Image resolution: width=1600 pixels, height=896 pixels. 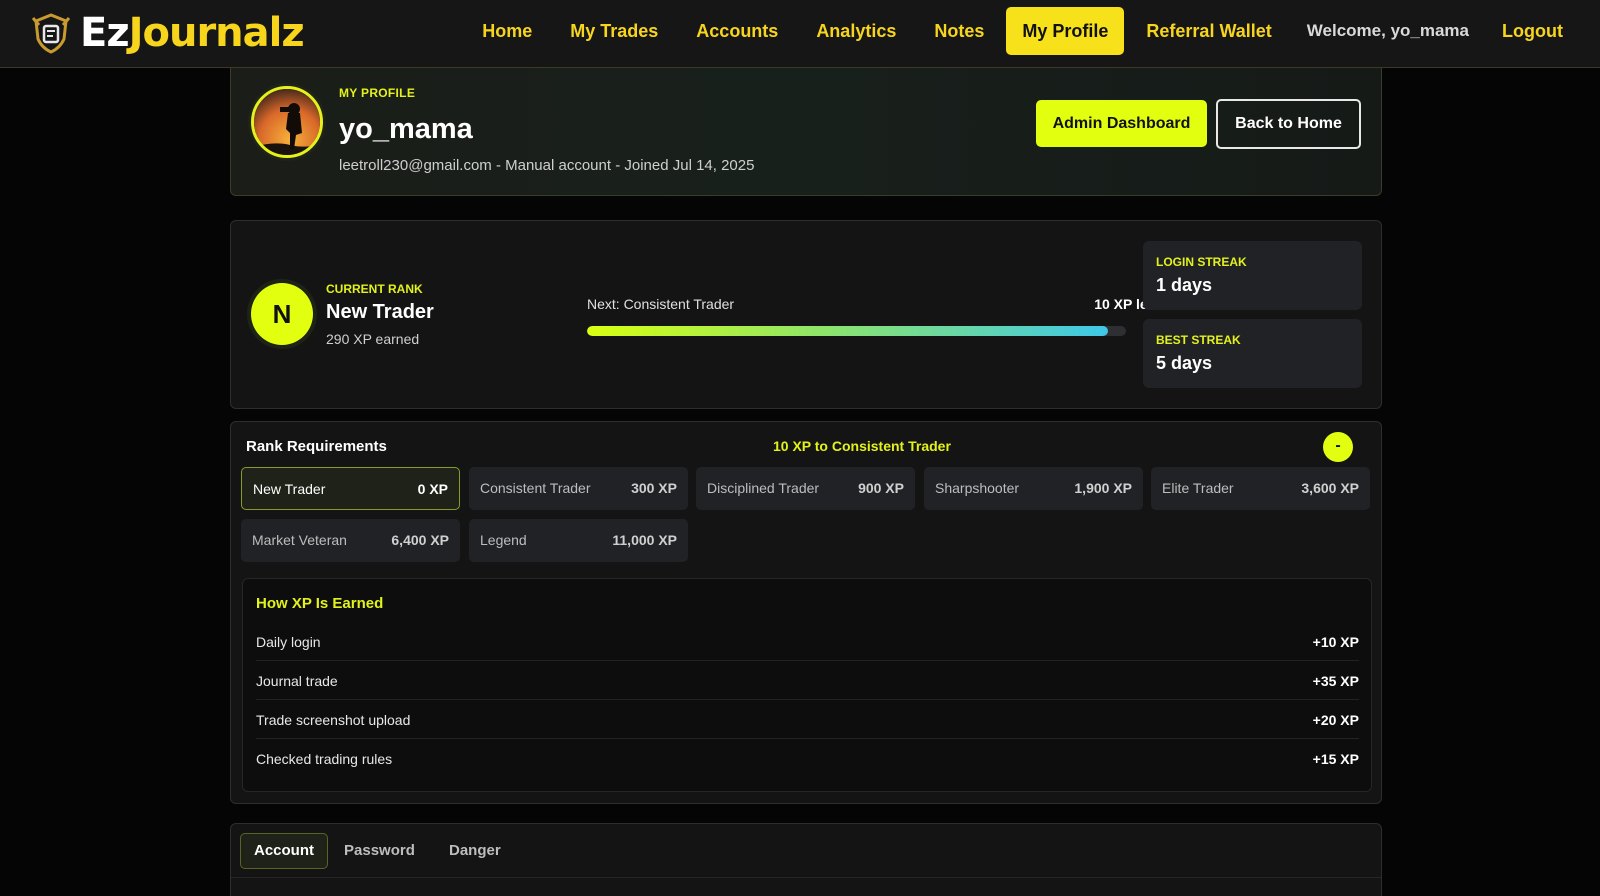 I want to click on rank-badge: N, so click(x=282, y=314).